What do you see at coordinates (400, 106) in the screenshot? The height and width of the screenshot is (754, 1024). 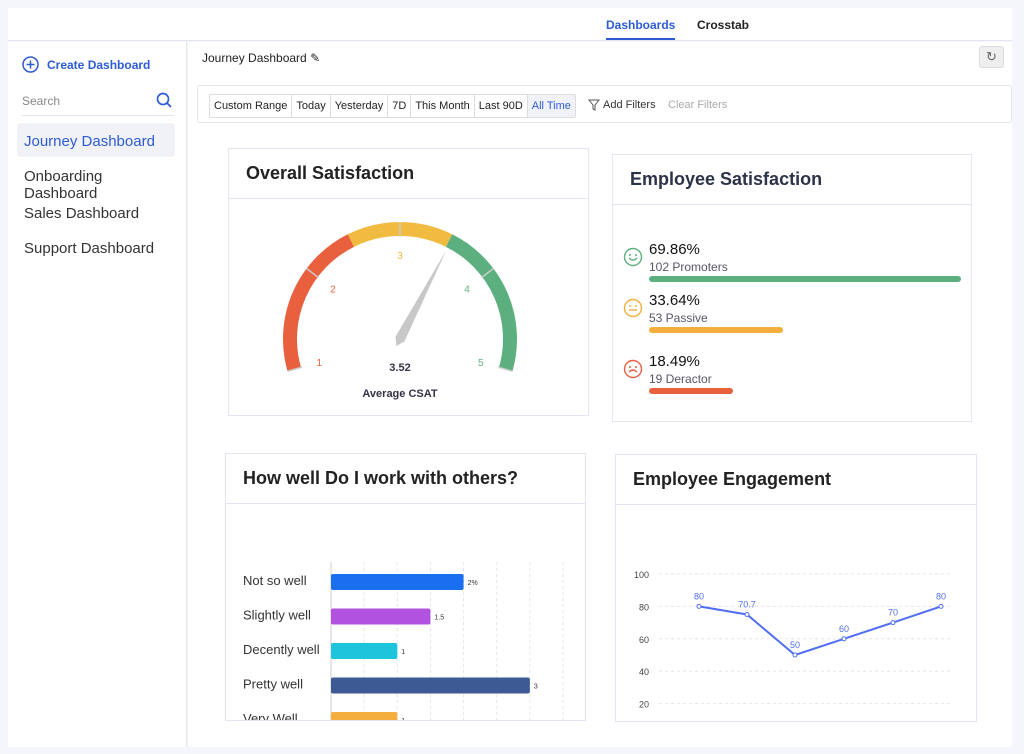 I see `range-7d: 7D` at bounding box center [400, 106].